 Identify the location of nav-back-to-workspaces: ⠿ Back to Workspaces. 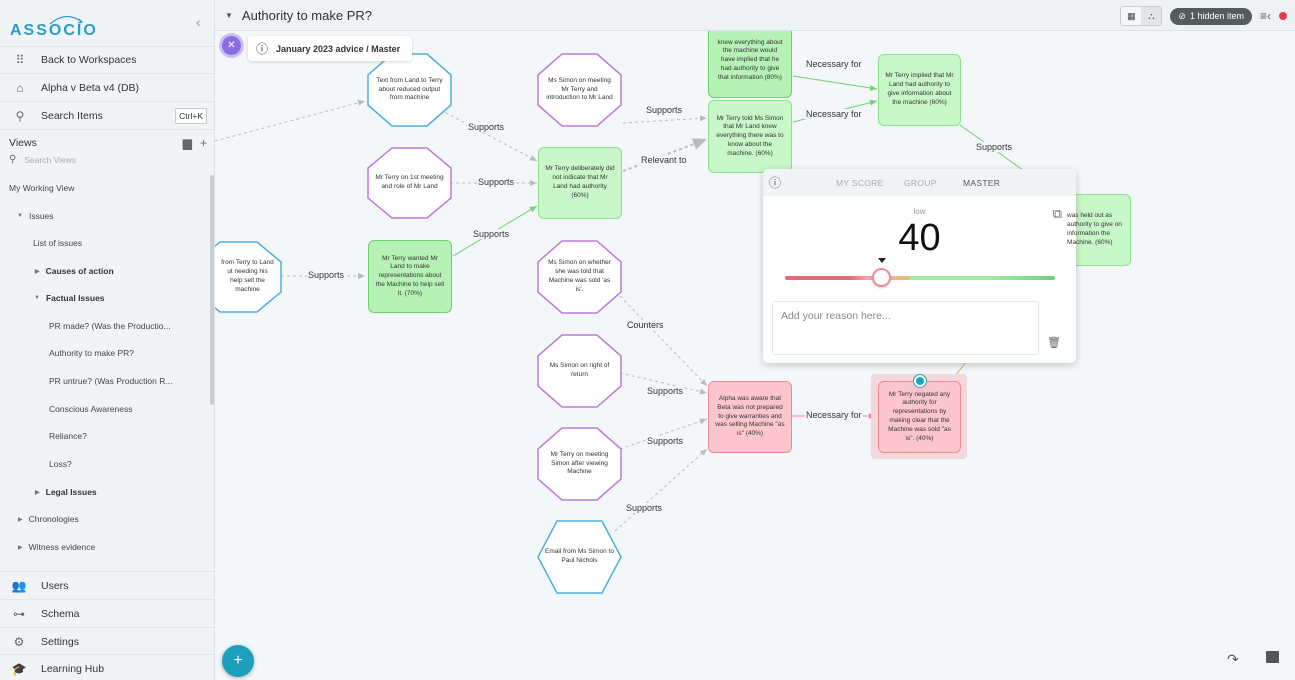
(107, 60).